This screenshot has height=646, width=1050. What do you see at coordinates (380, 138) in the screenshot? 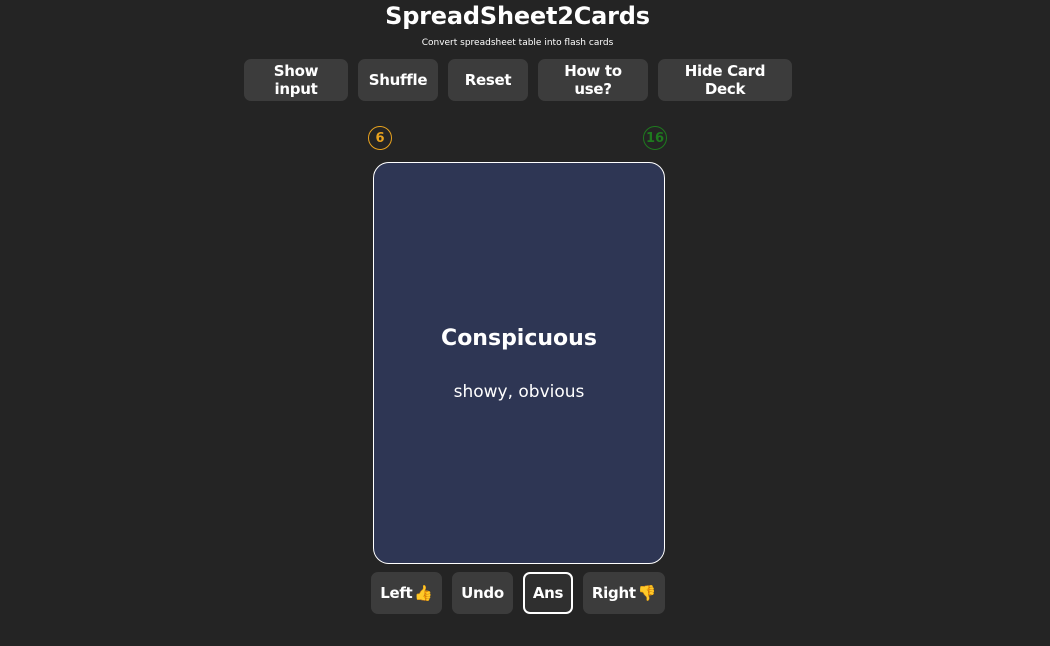
I see `left-count-badge: 6` at bounding box center [380, 138].